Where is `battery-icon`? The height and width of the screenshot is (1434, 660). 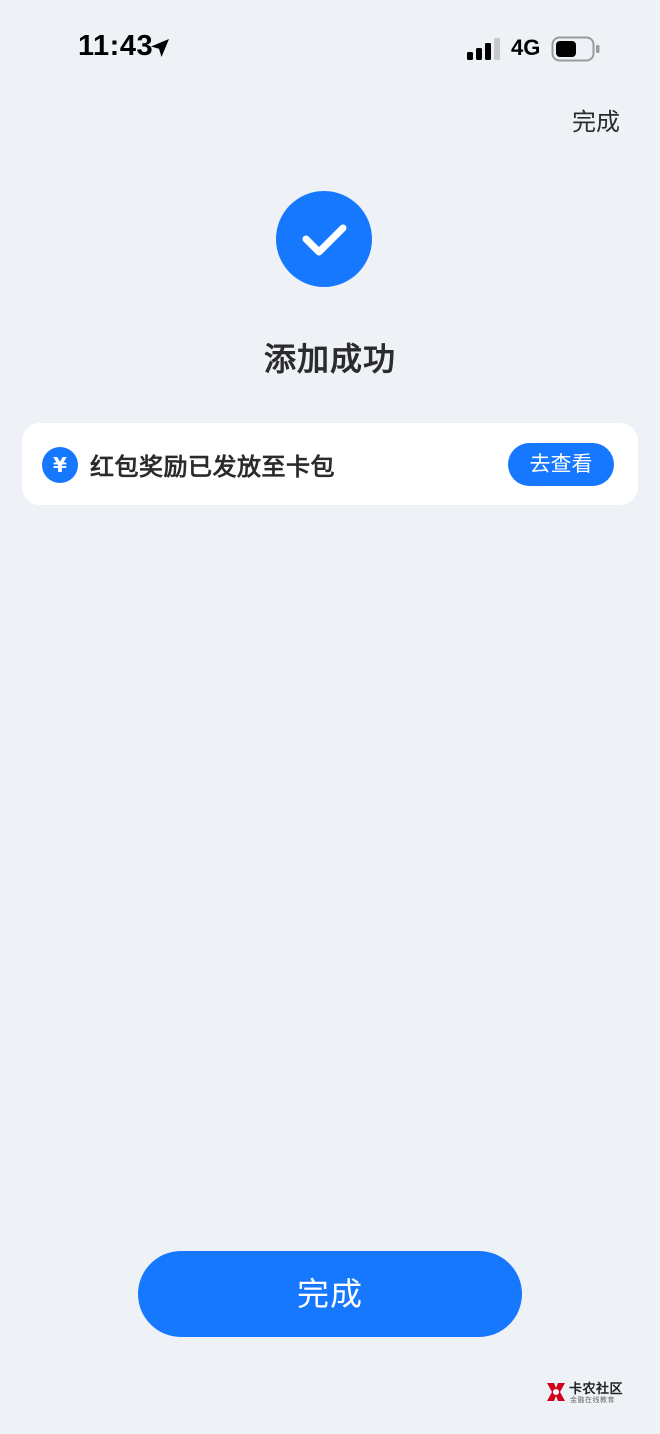
battery-icon is located at coordinates (576, 49).